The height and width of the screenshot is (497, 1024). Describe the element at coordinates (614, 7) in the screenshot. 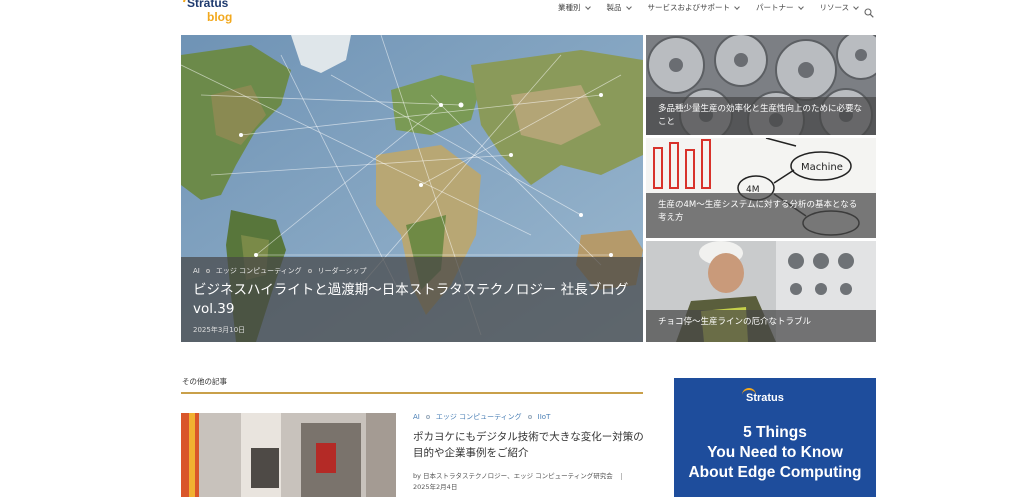

I see `nav-products-label: 製品` at that location.